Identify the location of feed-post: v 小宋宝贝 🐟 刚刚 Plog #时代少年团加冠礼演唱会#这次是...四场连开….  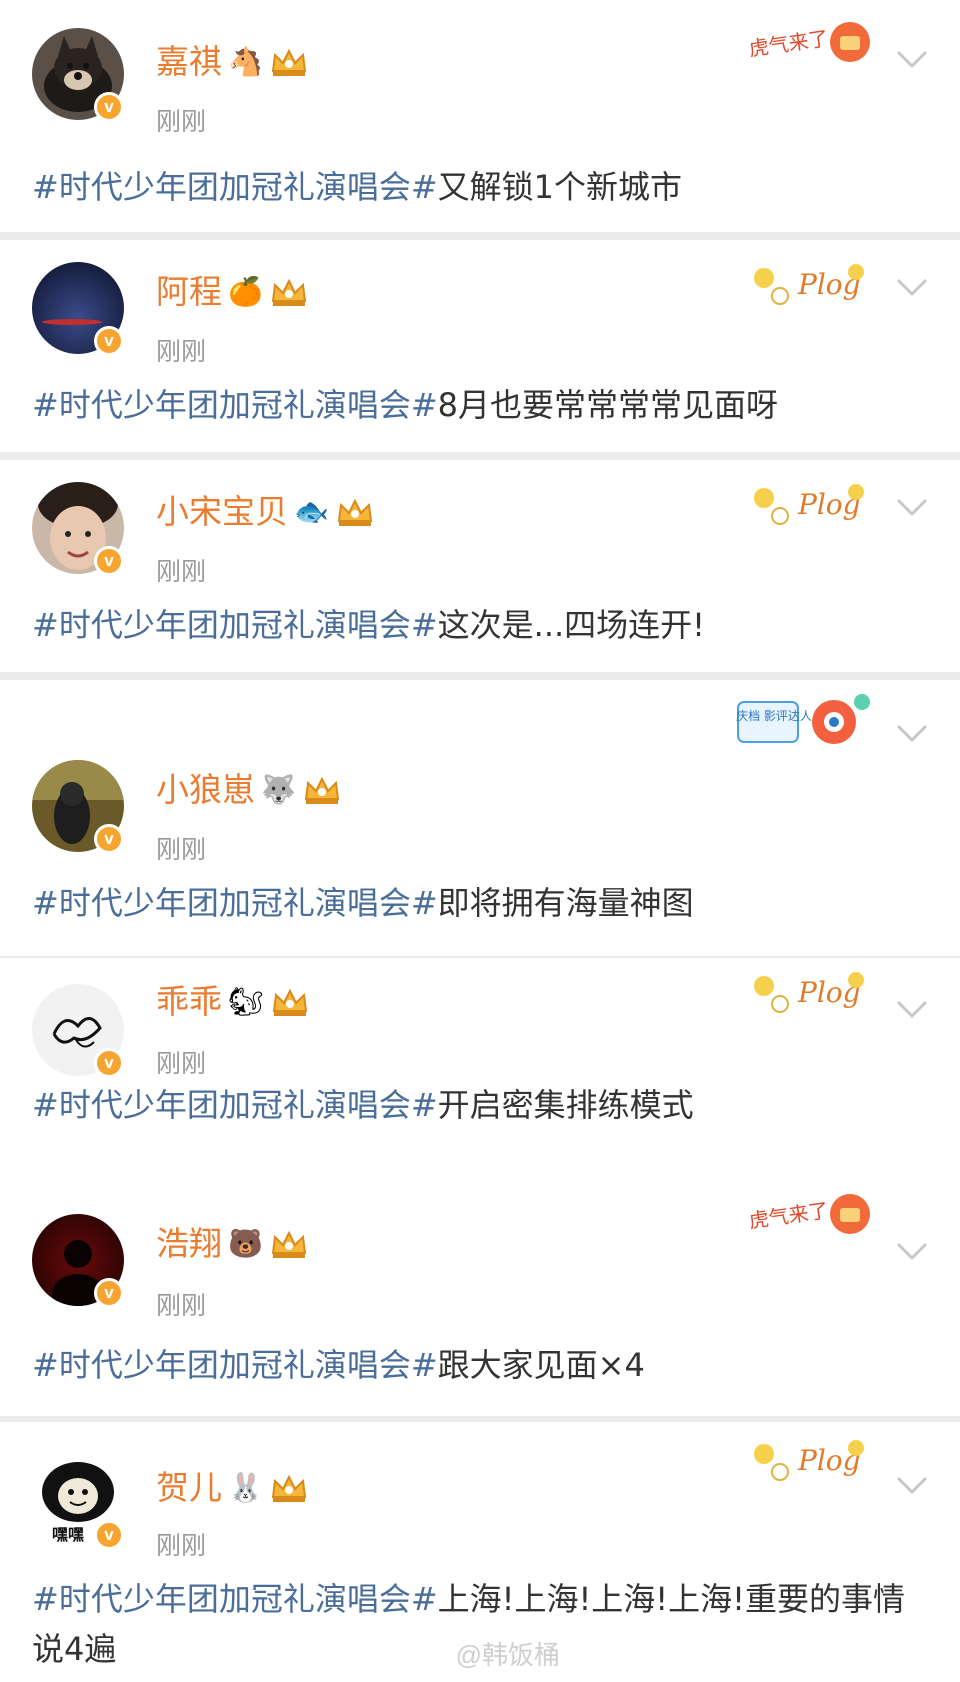
(480, 566).